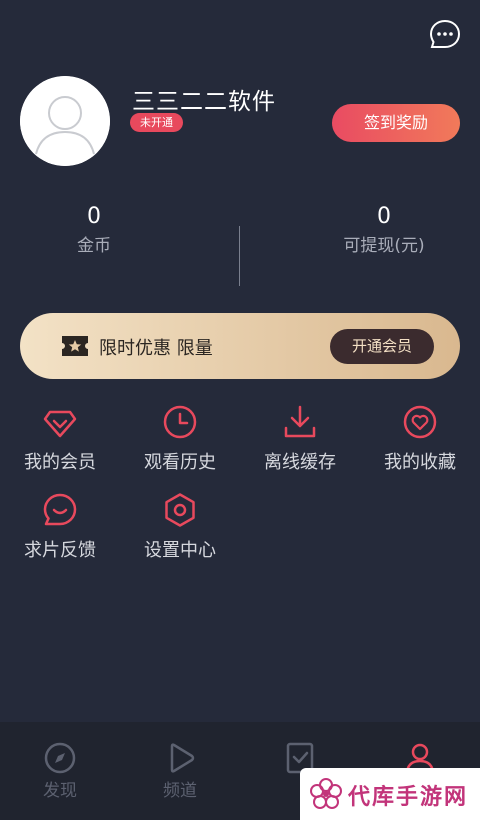 This screenshot has height=820, width=480. I want to click on withdrawable-label: 可提现(元), so click(384, 246).